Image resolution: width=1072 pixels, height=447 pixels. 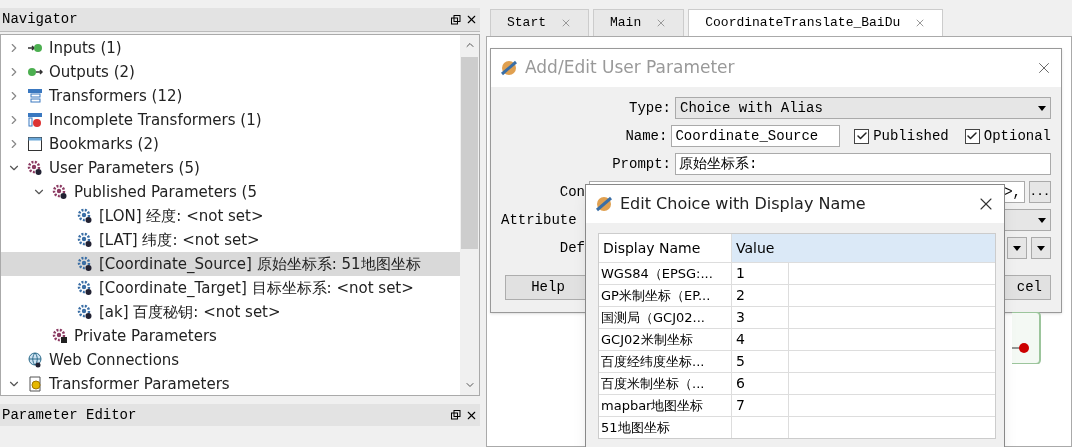 I want to click on field-label: Prompt:, so click(x=641, y=164).